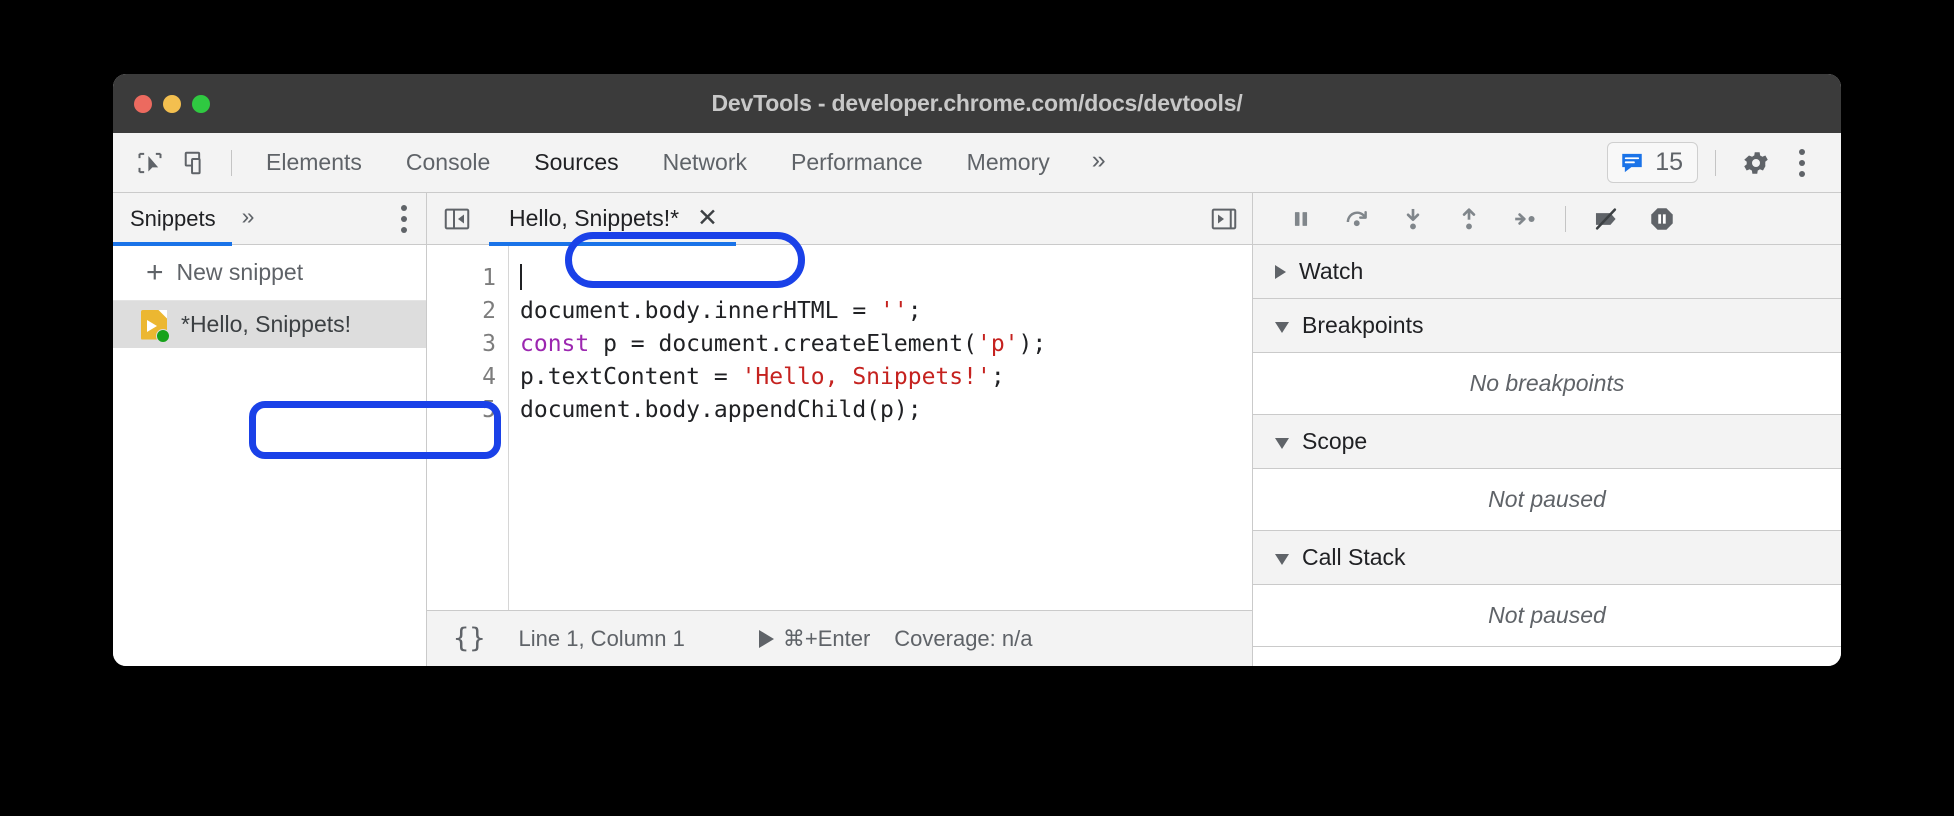 The width and height of the screenshot is (1954, 816). I want to click on text-cursor, so click(521, 277).